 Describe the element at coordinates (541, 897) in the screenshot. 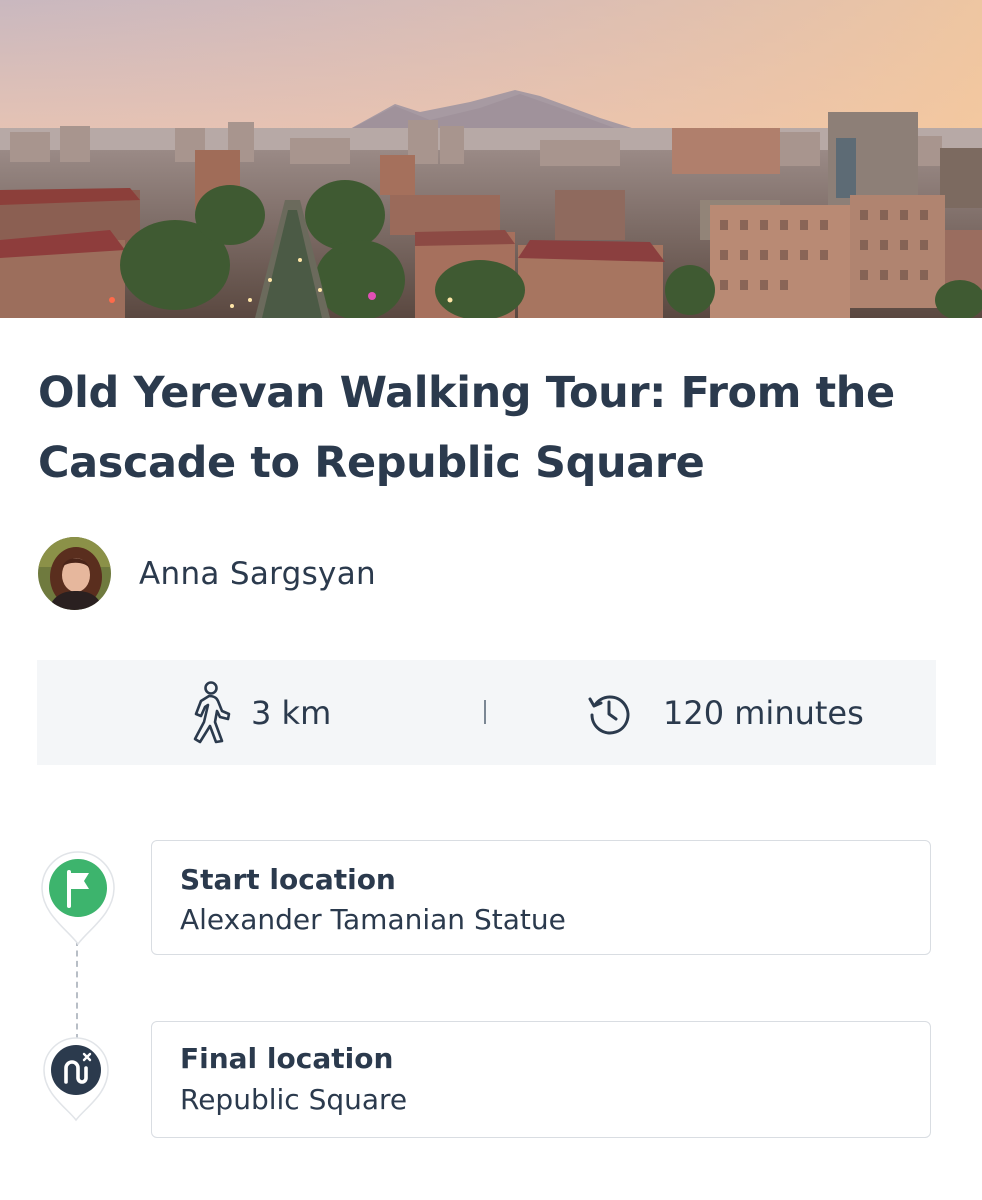

I see `start-location-card: Start location Alexander Tamanian Statue` at that location.